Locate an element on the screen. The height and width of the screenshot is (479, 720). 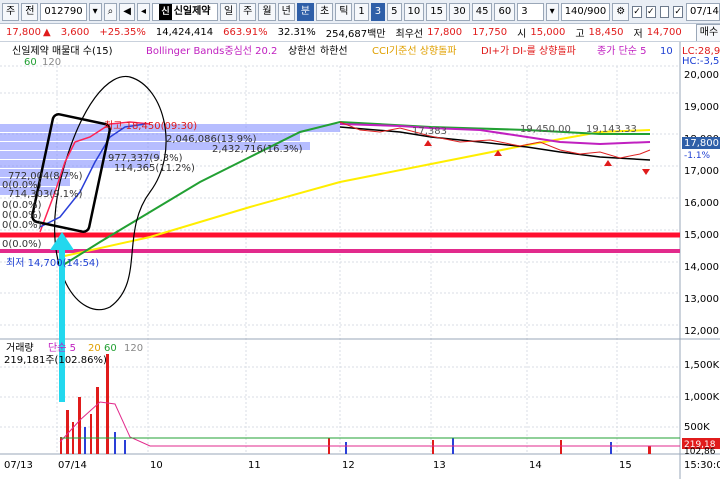
volume-ma-label: 단순 5 is located at coordinates (62, 348).